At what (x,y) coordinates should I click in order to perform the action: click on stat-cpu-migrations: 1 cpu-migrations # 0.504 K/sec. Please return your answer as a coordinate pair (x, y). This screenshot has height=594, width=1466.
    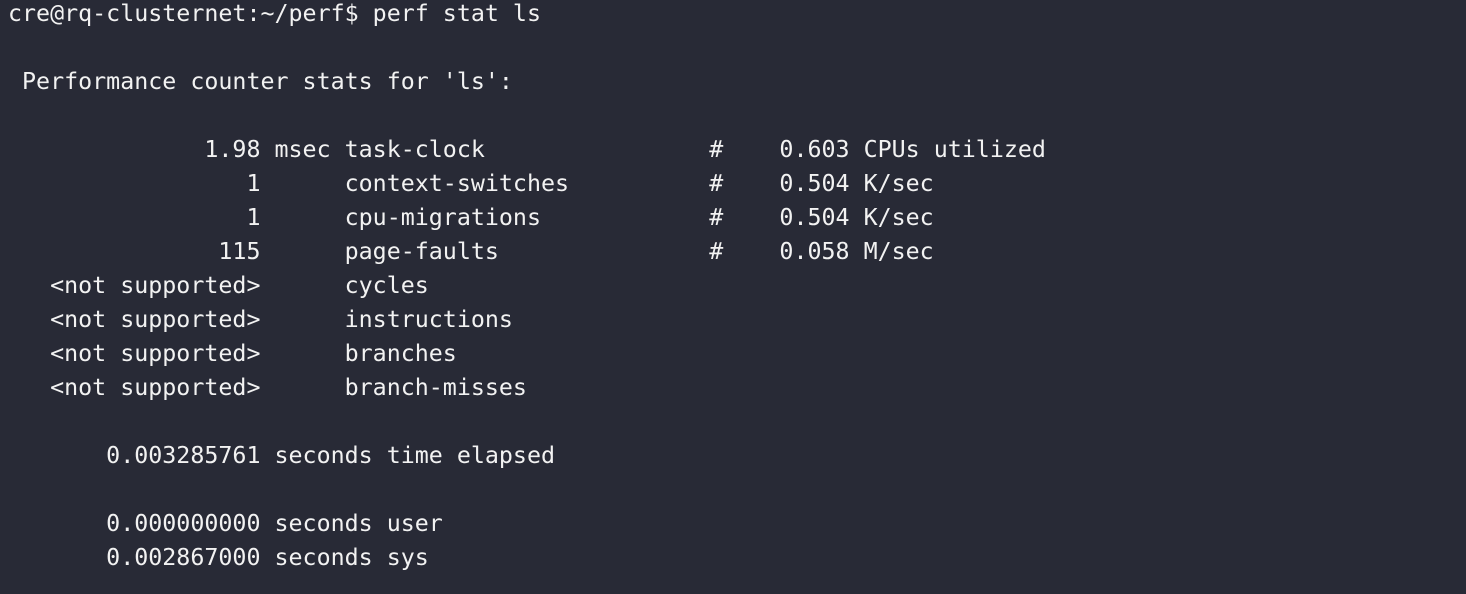
    Looking at the image, I should click on (471, 217).